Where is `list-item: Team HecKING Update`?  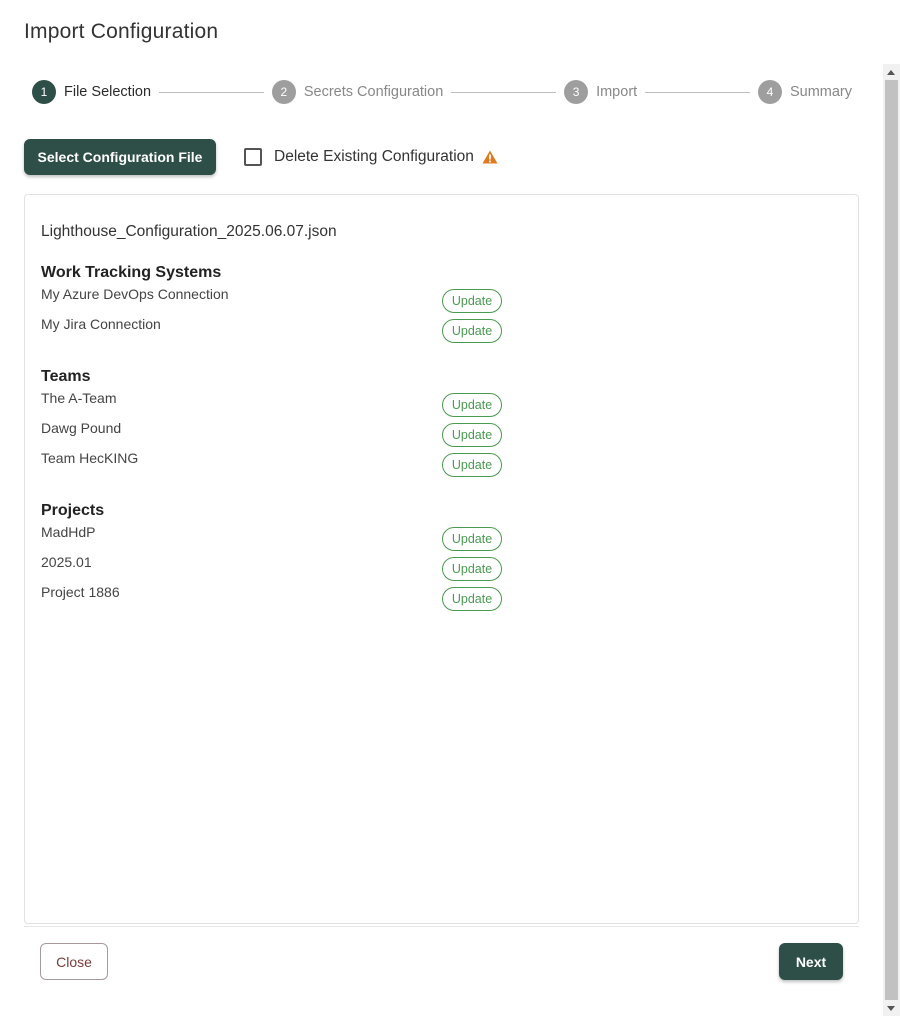
list-item: Team HecKING Update is located at coordinates (281, 465).